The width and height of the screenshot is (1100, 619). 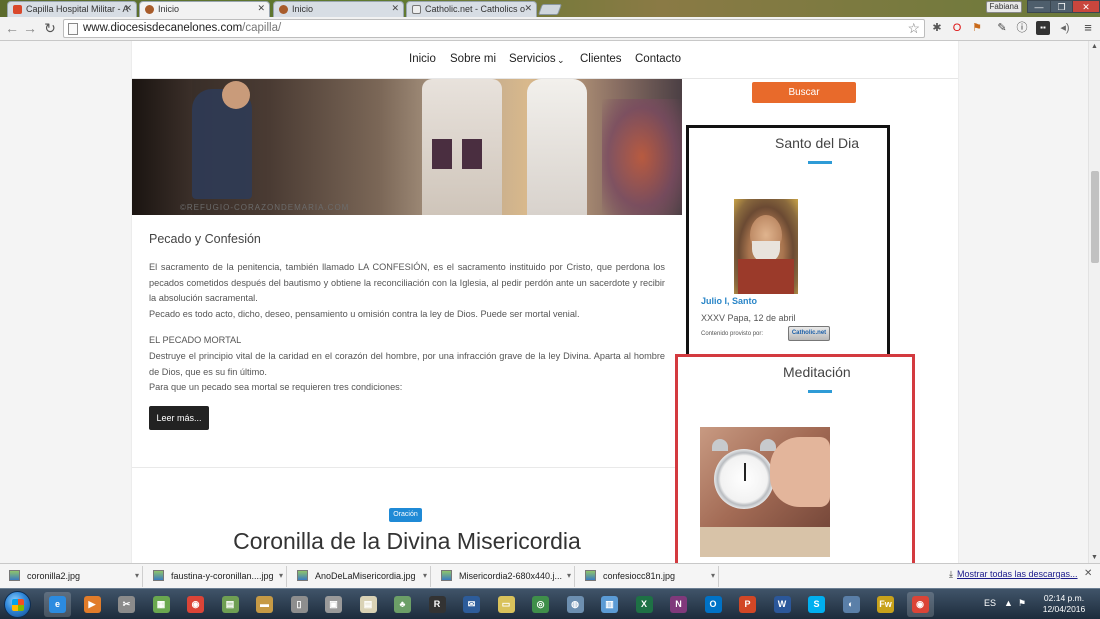 What do you see at coordinates (575, 604) in the screenshot?
I see `taskbar-app-people: ◍` at bounding box center [575, 604].